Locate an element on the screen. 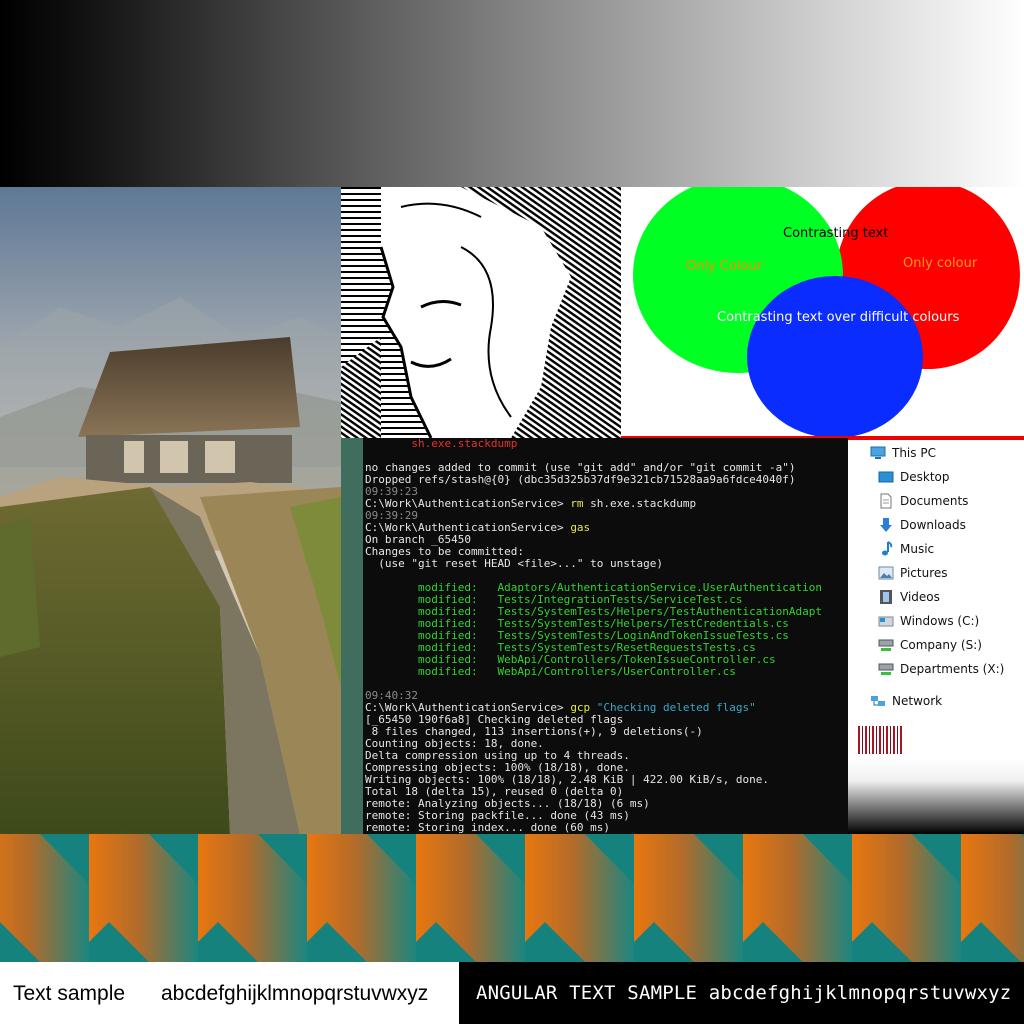 This screenshot has width=1024, height=1024. nav-item-windows-c: Windows (C:) is located at coordinates (928, 621).